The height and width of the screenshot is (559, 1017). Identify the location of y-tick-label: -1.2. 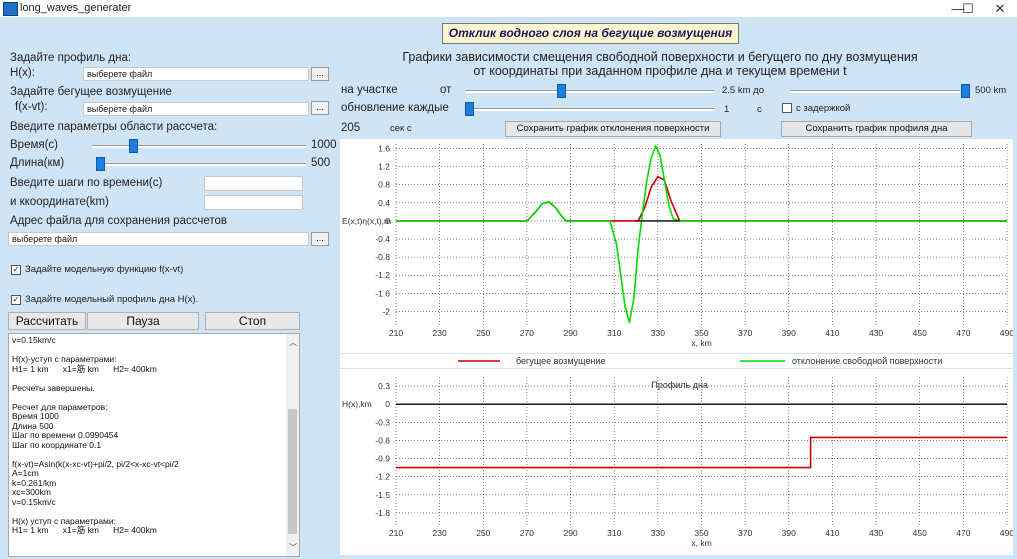
(382, 275).